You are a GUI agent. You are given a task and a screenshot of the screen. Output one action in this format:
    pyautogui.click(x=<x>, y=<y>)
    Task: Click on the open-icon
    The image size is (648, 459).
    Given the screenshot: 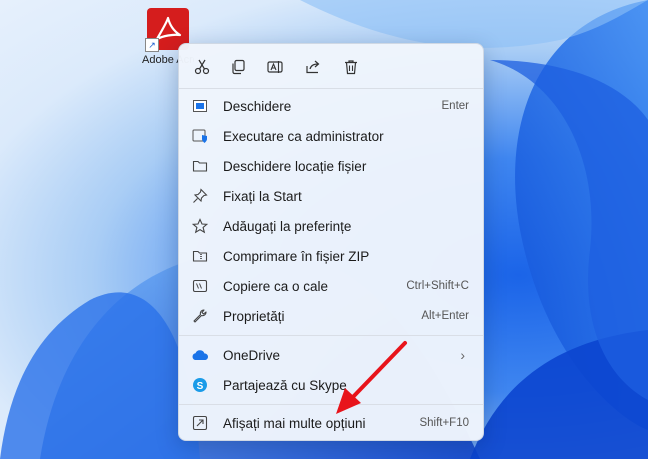 What is the action you would take?
    pyautogui.click(x=200, y=106)
    